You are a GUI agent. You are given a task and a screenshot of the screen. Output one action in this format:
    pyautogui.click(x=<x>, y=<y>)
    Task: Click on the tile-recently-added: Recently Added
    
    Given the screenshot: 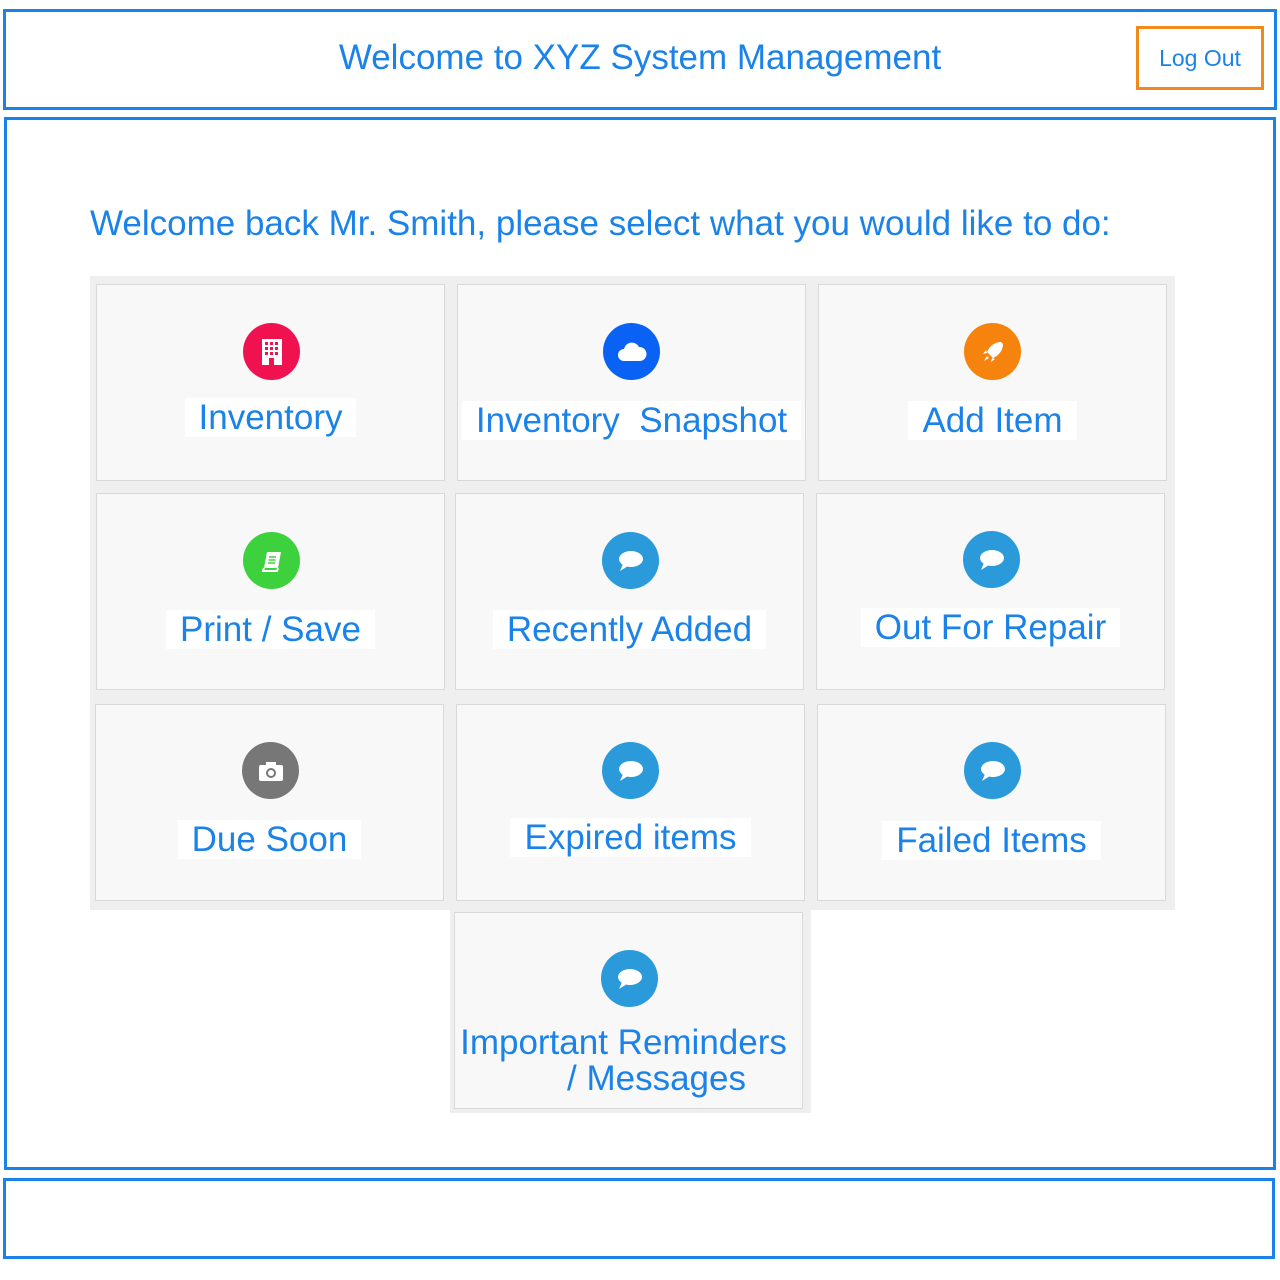 What is the action you would take?
    pyautogui.click(x=629, y=591)
    